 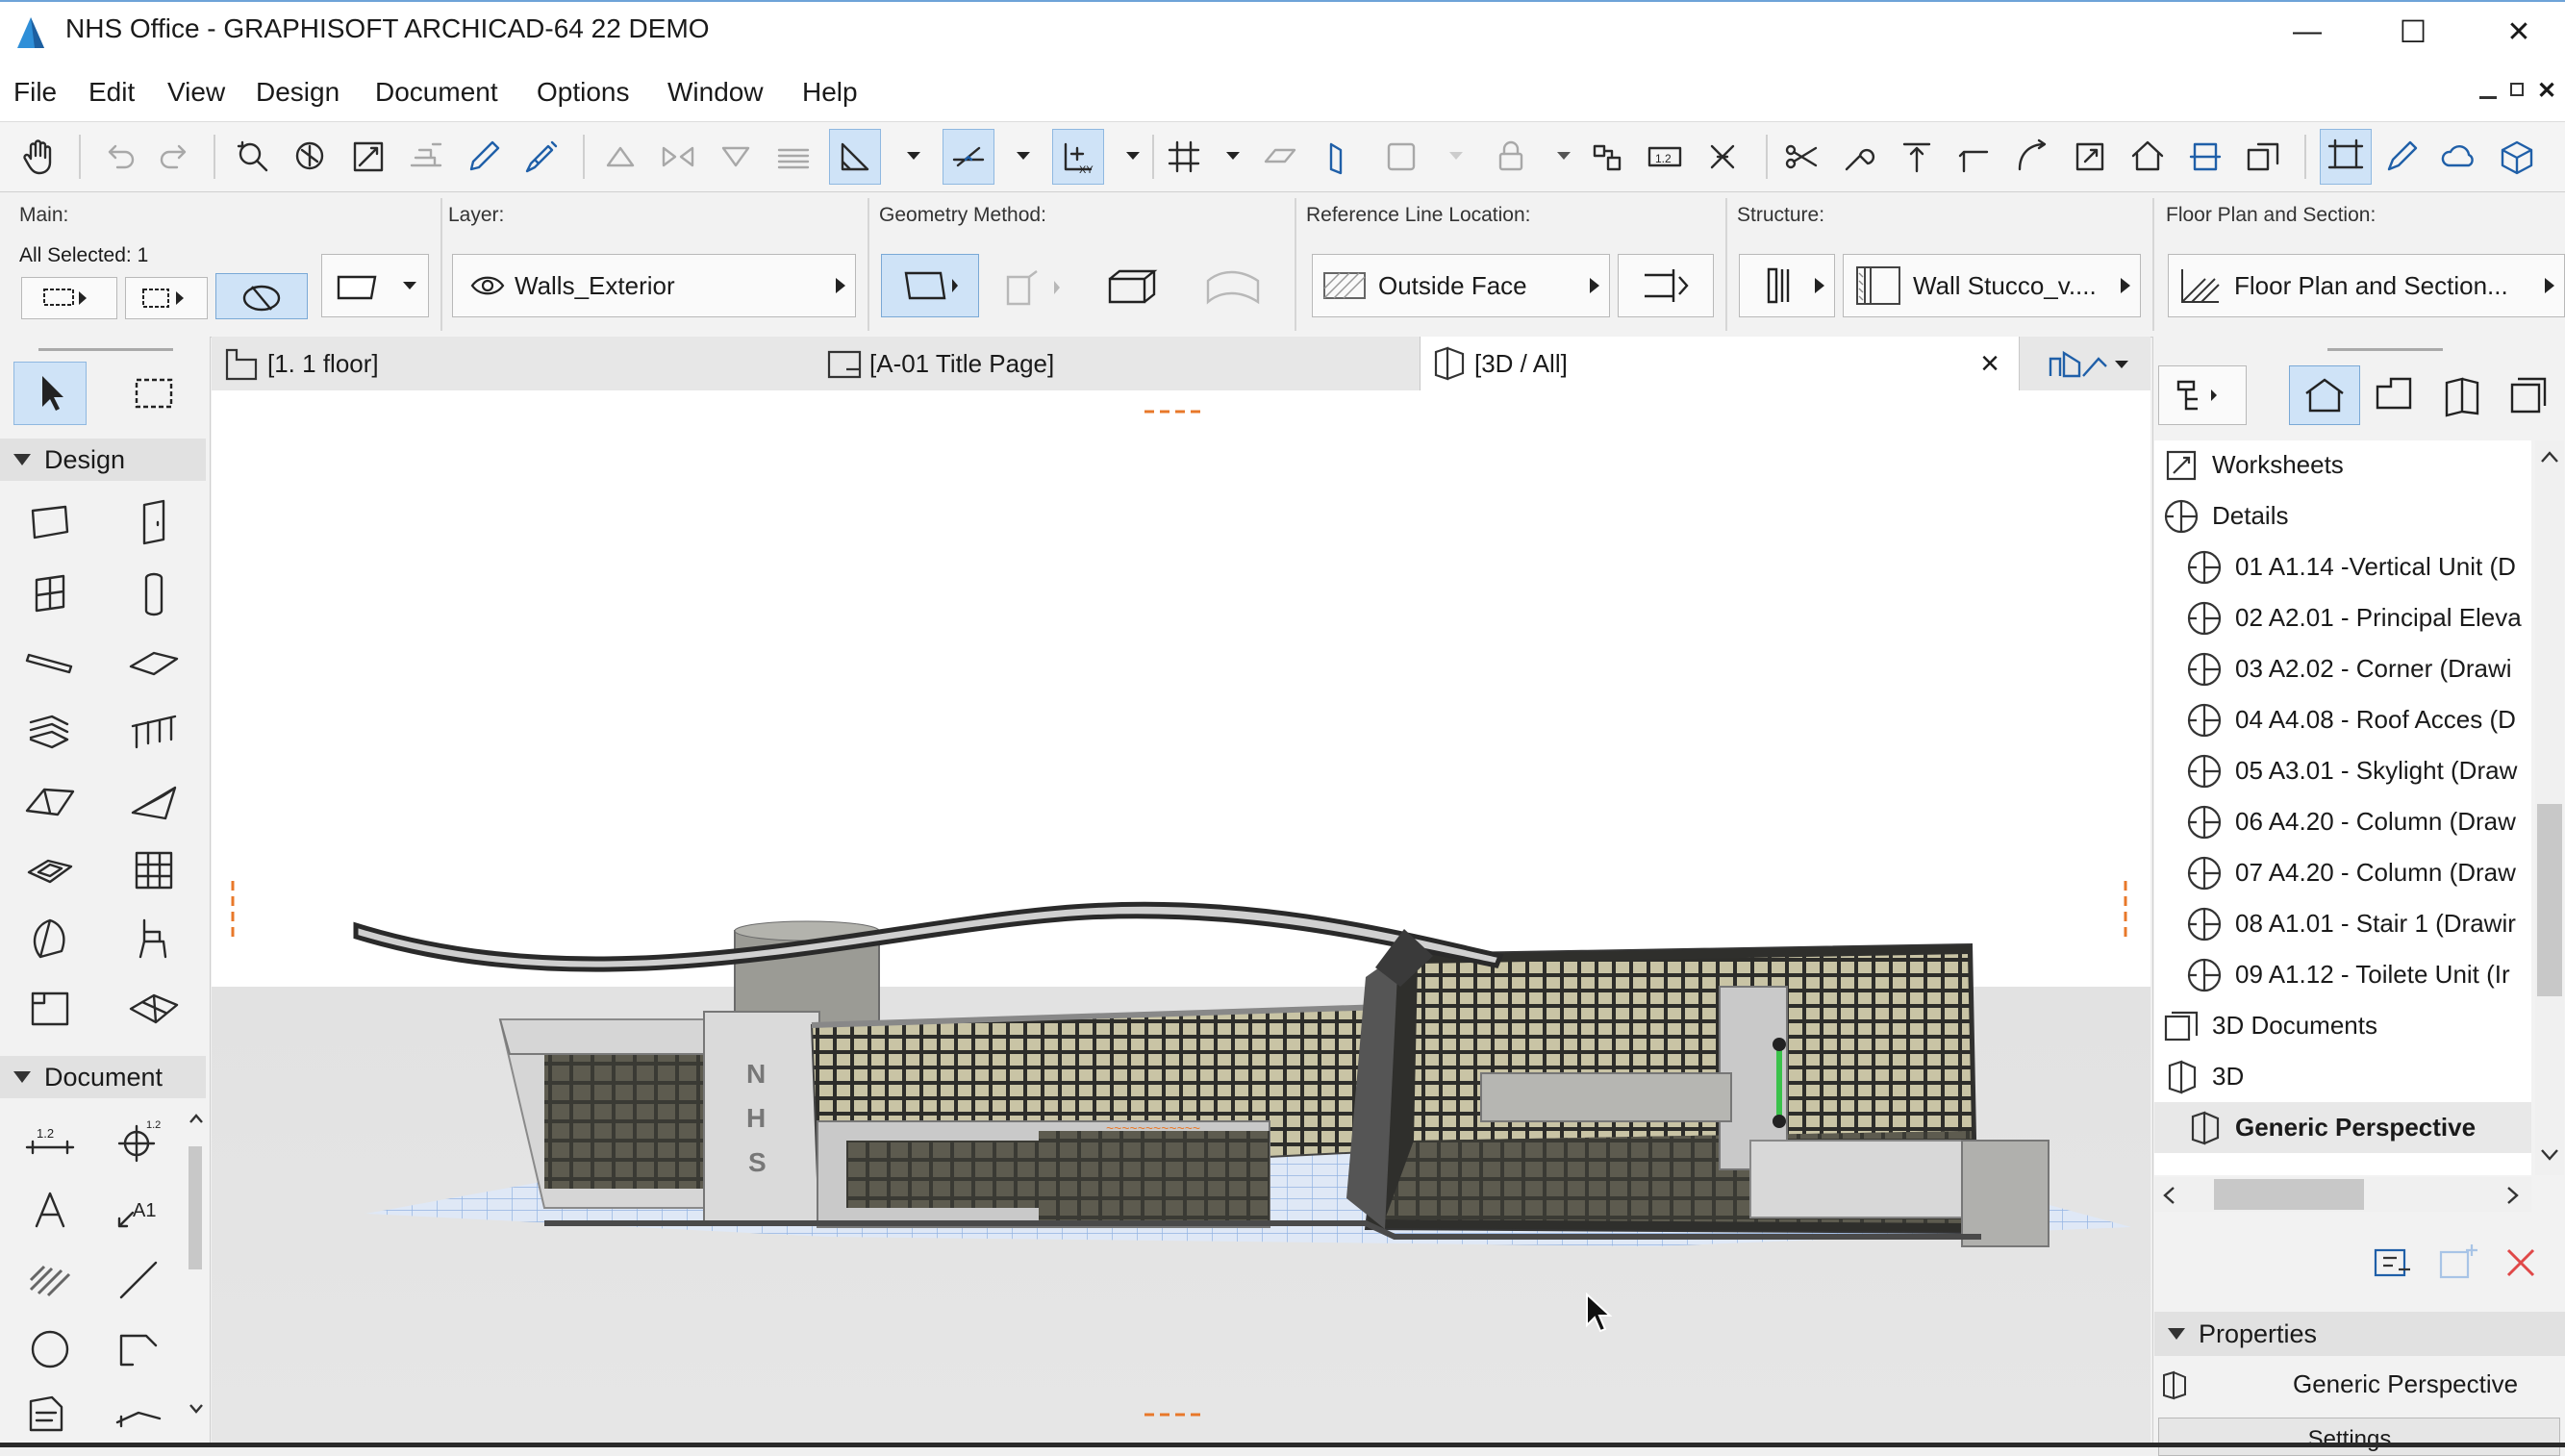 I want to click on elevate-button, so click(x=620, y=157).